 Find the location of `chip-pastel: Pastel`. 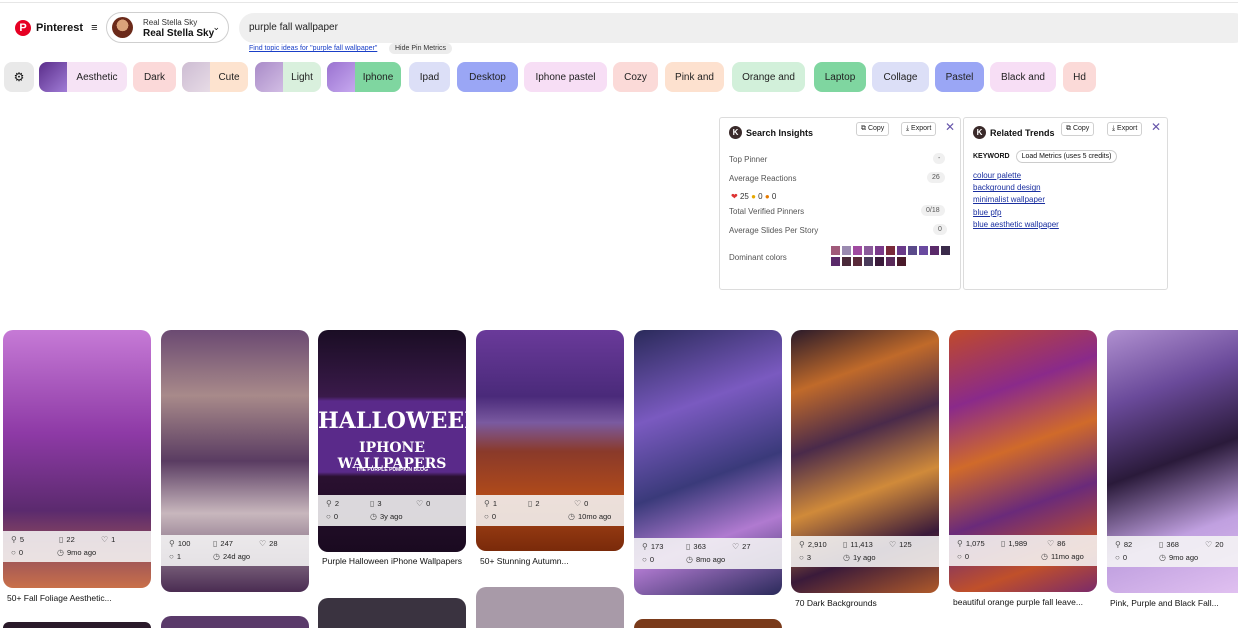

chip-pastel: Pastel is located at coordinates (959, 77).